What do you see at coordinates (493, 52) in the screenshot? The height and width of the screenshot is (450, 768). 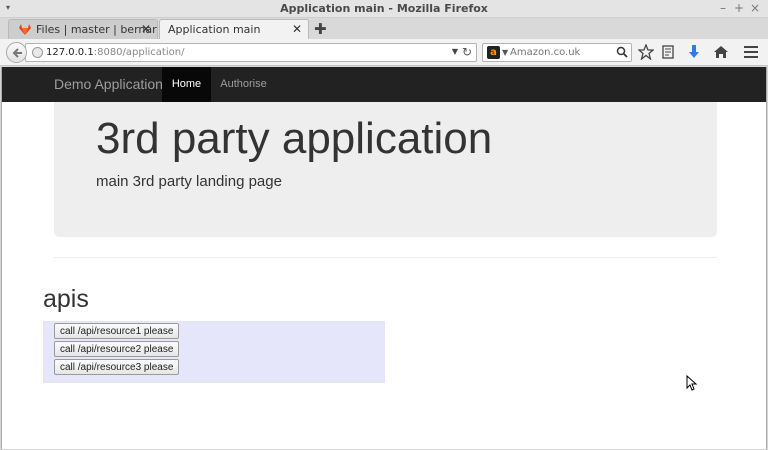 I see `amazon-icon: a` at bounding box center [493, 52].